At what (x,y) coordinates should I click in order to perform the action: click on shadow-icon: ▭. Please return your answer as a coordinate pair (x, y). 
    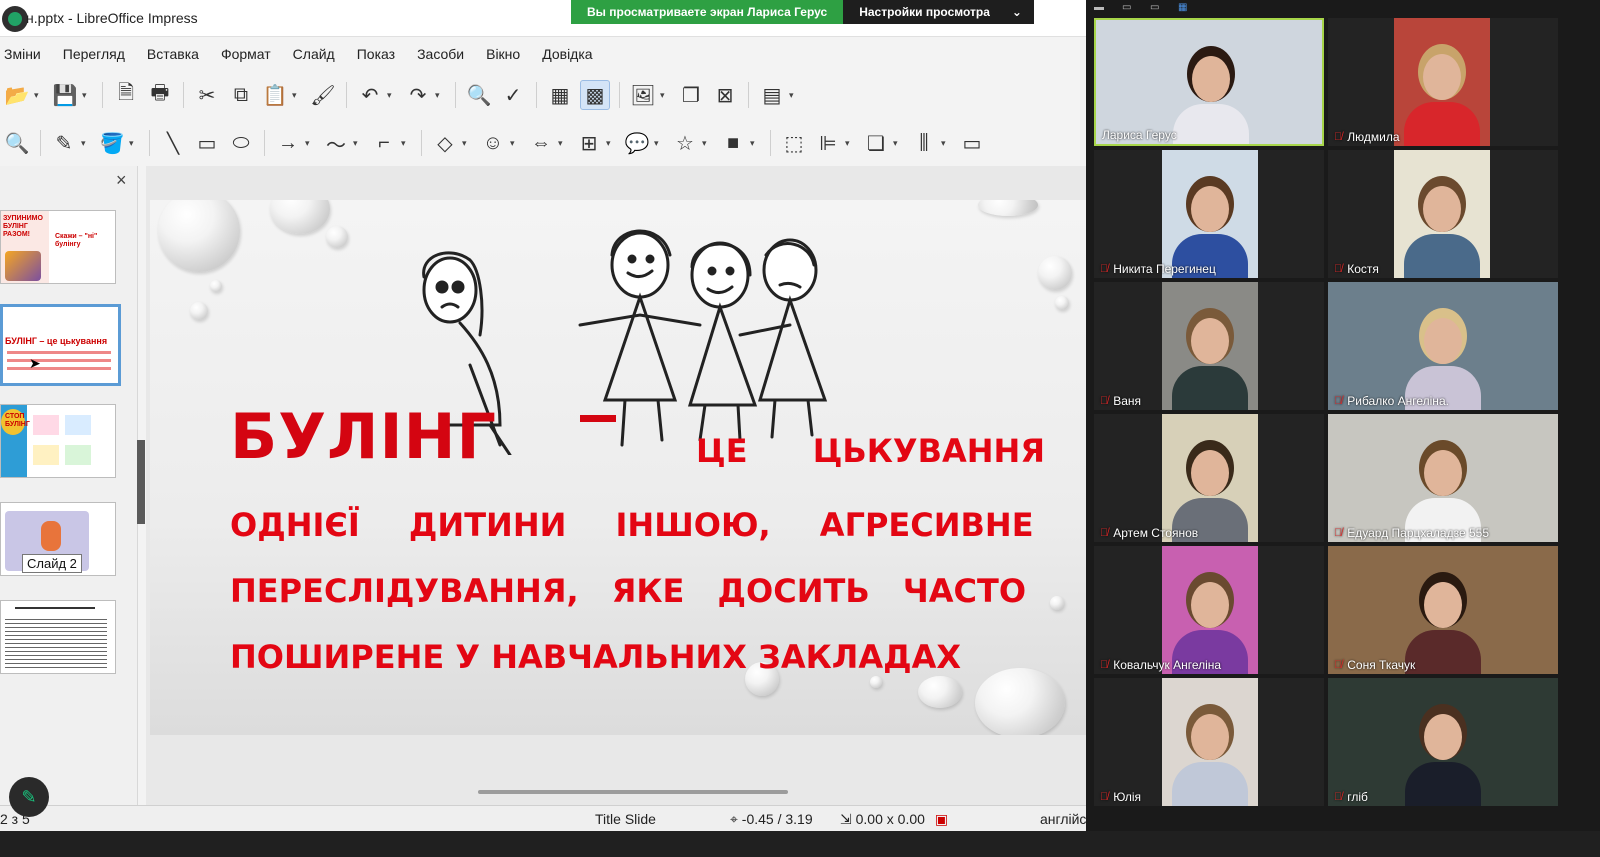
    Looking at the image, I should click on (972, 143).